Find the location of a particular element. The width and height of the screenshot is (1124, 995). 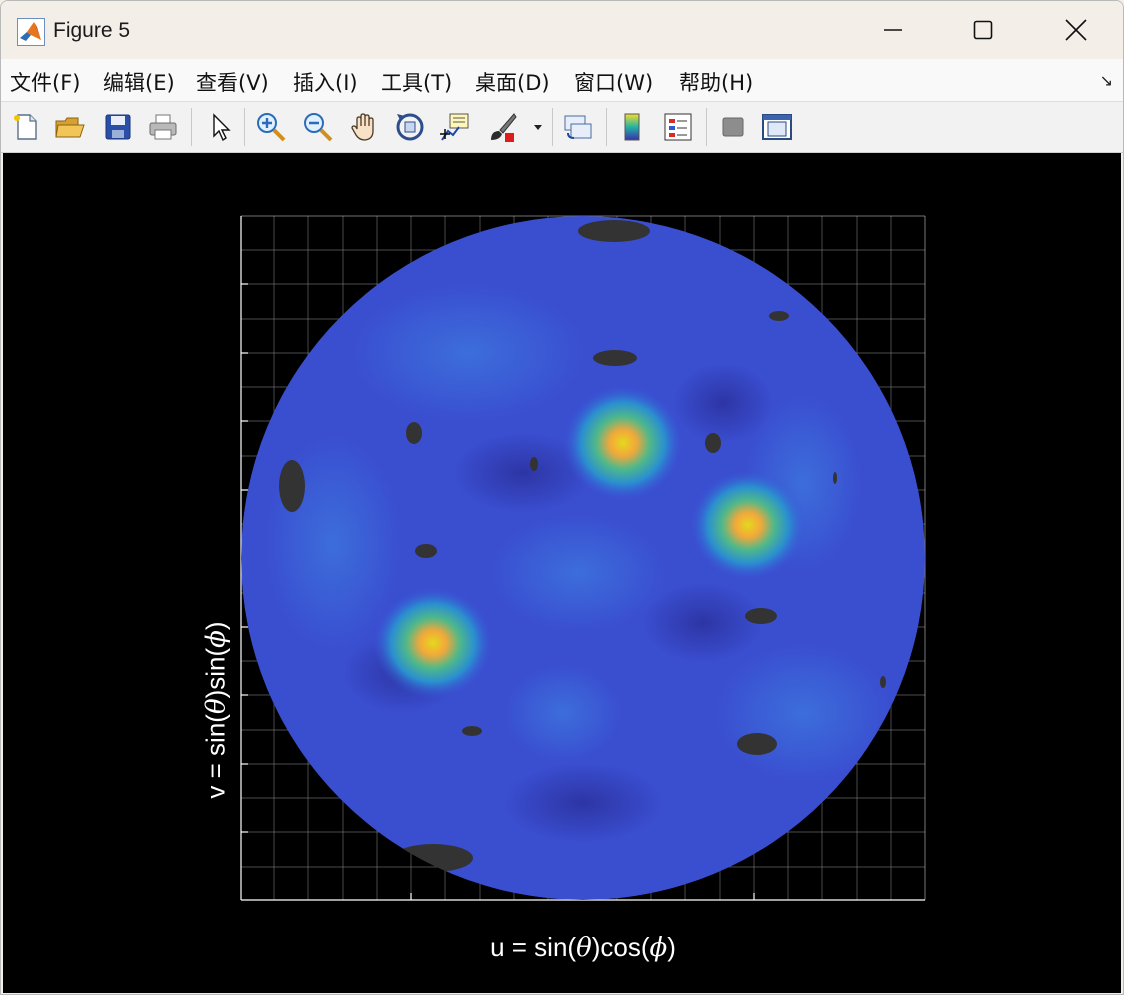

window-title: Figure 5 is located at coordinates (92, 30).